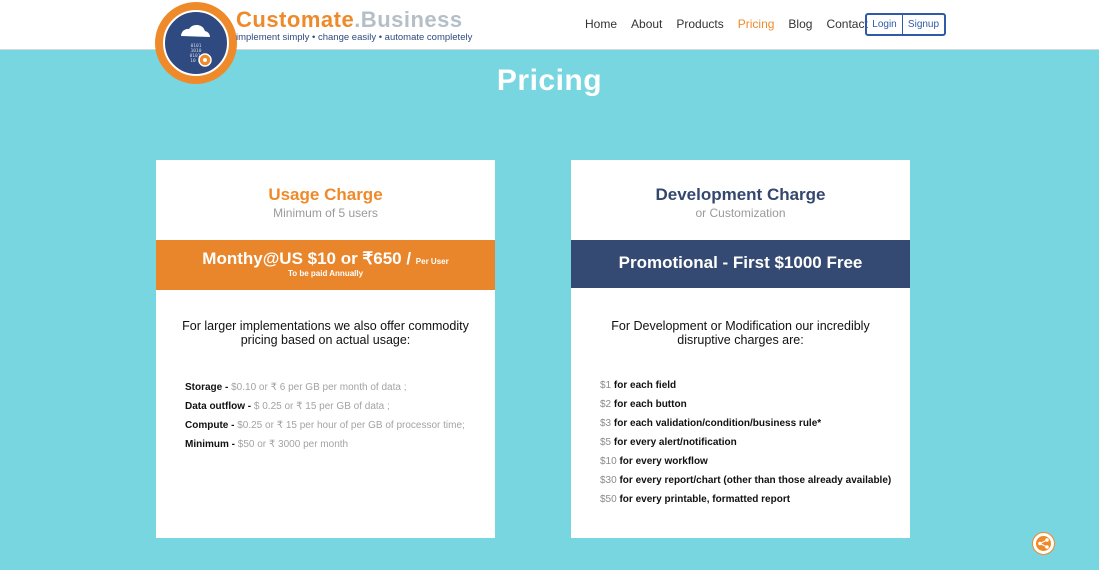 This screenshot has height=570, width=1099. What do you see at coordinates (885, 24) in the screenshot?
I see `login-button: Login` at bounding box center [885, 24].